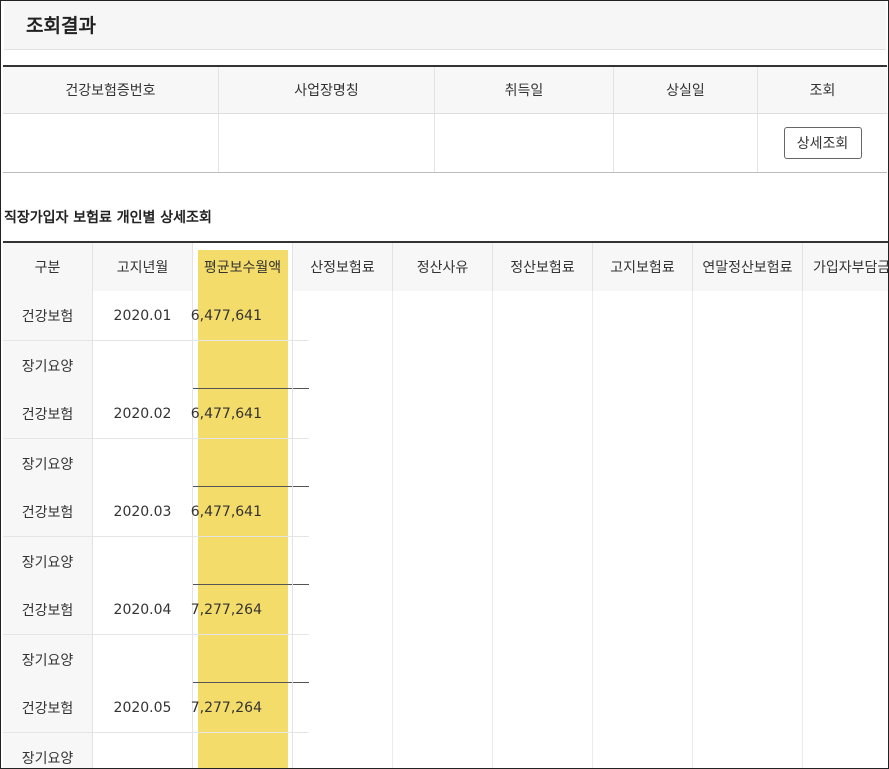 Image resolution: width=889 pixels, height=769 pixels. Describe the element at coordinates (643, 267) in the screenshot. I see `col-notice-premium: 고지보험료` at that location.